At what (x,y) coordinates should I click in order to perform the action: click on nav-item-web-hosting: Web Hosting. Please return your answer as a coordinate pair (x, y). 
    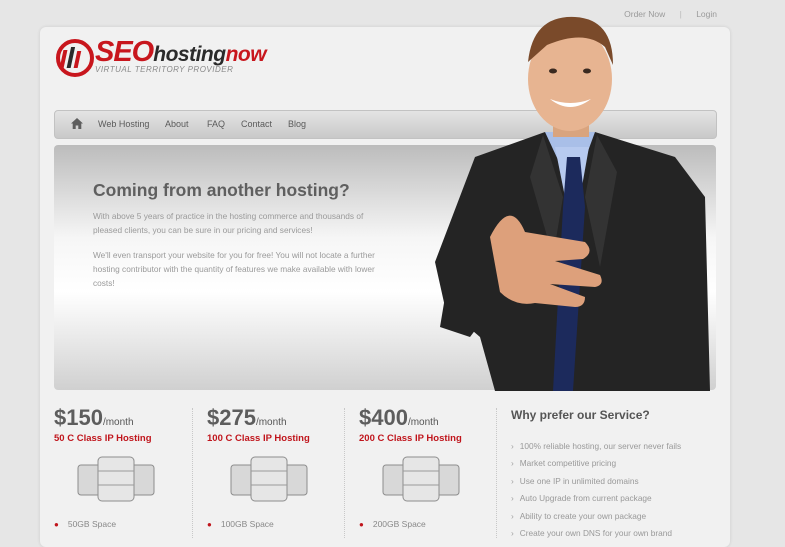
    Looking at the image, I should click on (123, 124).